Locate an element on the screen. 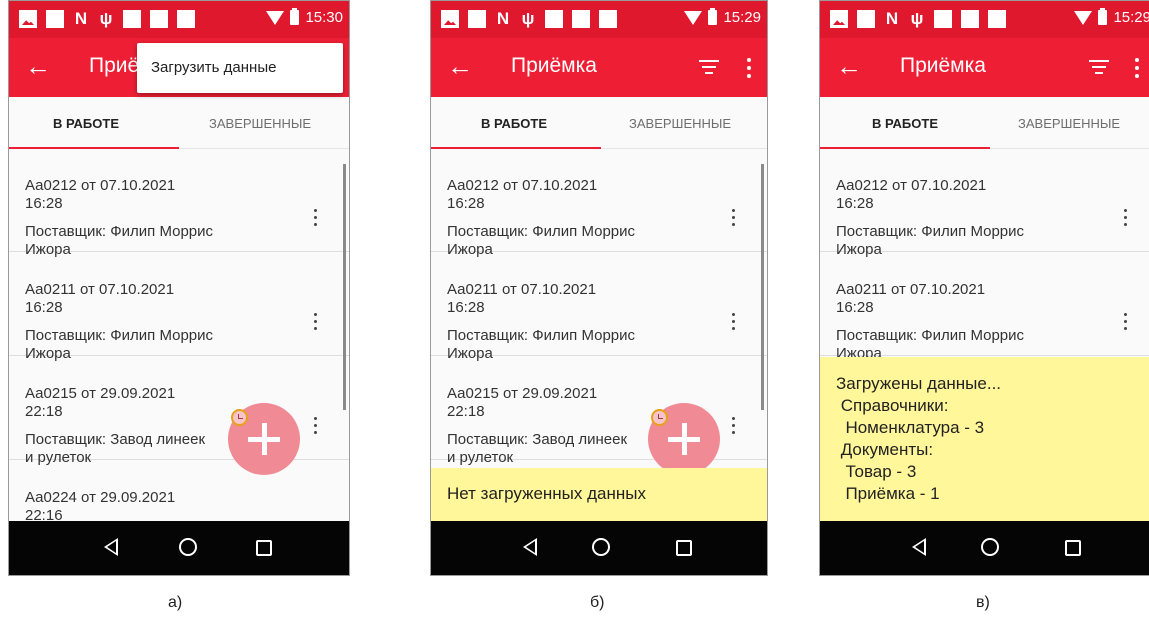 This screenshot has height=617, width=1149. toast-message: Нет загруженных данных is located at coordinates (599, 494).